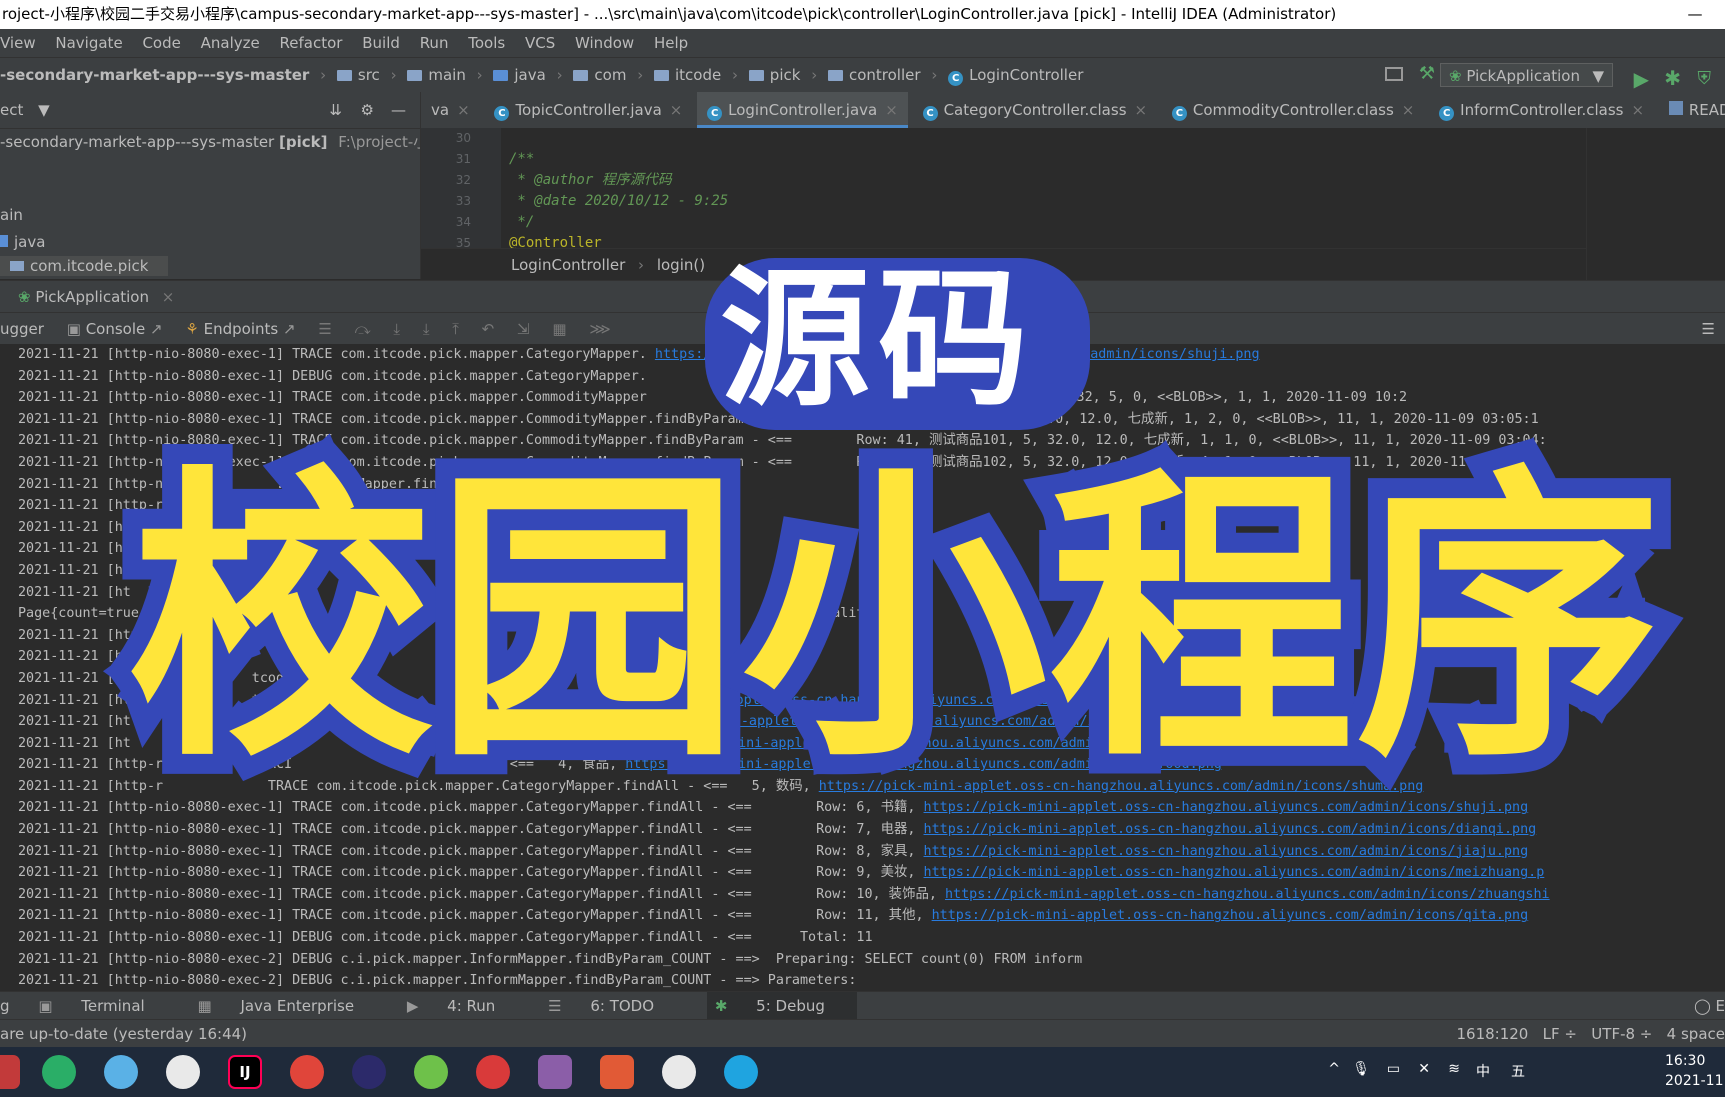  What do you see at coordinates (1361, 1069) in the screenshot?
I see `microphone-icon: 🎙︎` at bounding box center [1361, 1069].